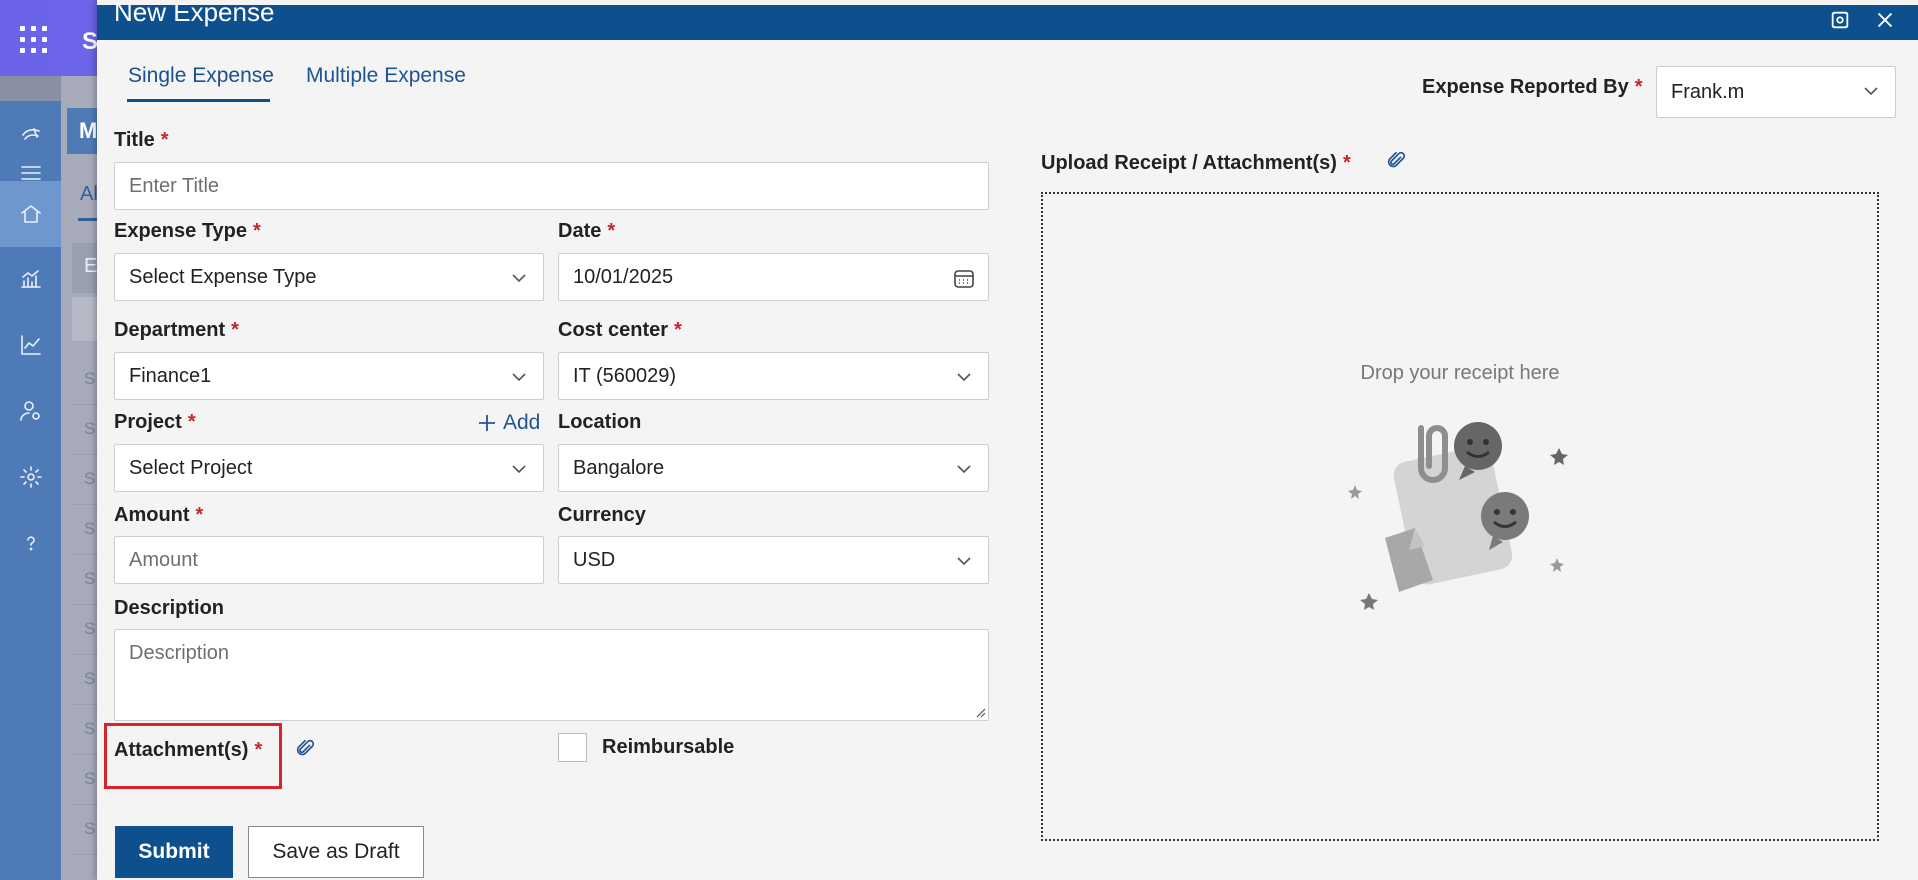 The width and height of the screenshot is (1918, 880). What do you see at coordinates (329, 560) in the screenshot?
I see `amount-input: Amount` at bounding box center [329, 560].